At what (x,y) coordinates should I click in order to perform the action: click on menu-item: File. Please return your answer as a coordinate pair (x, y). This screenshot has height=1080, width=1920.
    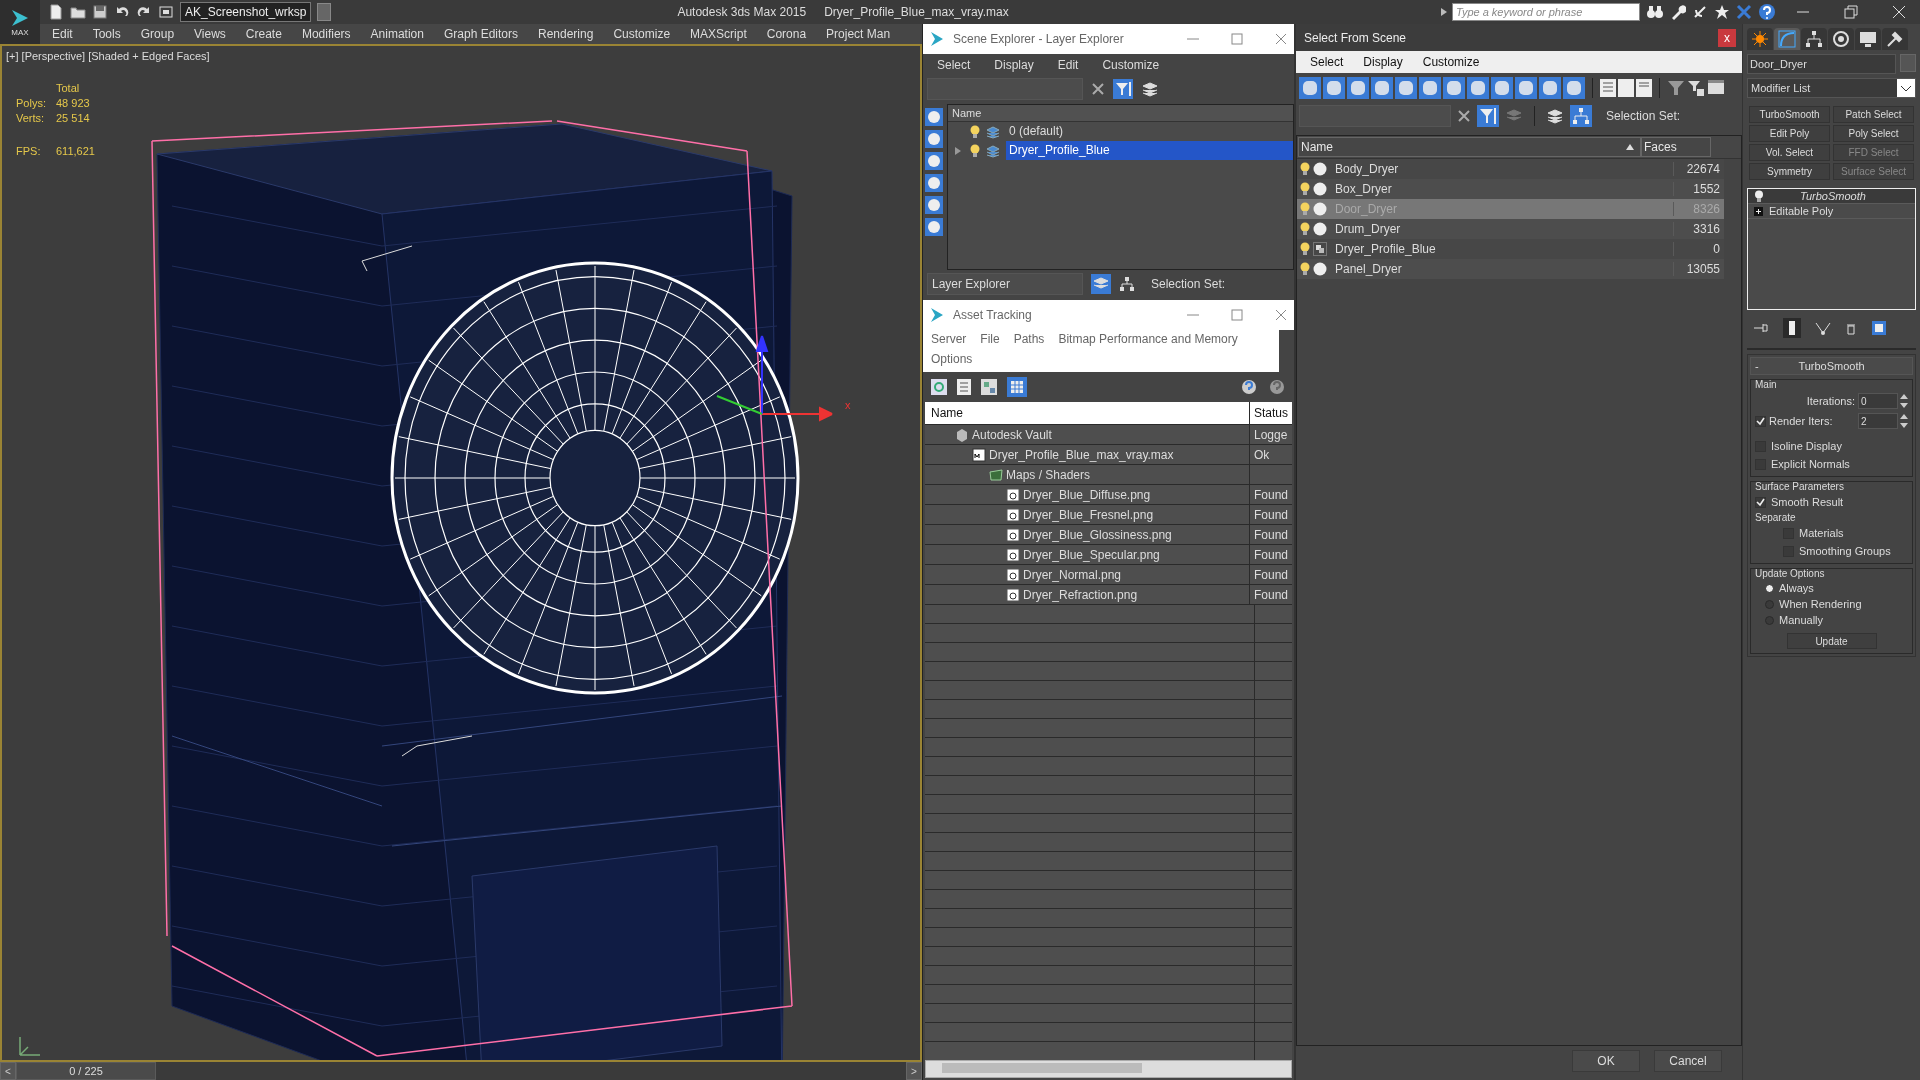
    Looking at the image, I should click on (990, 339).